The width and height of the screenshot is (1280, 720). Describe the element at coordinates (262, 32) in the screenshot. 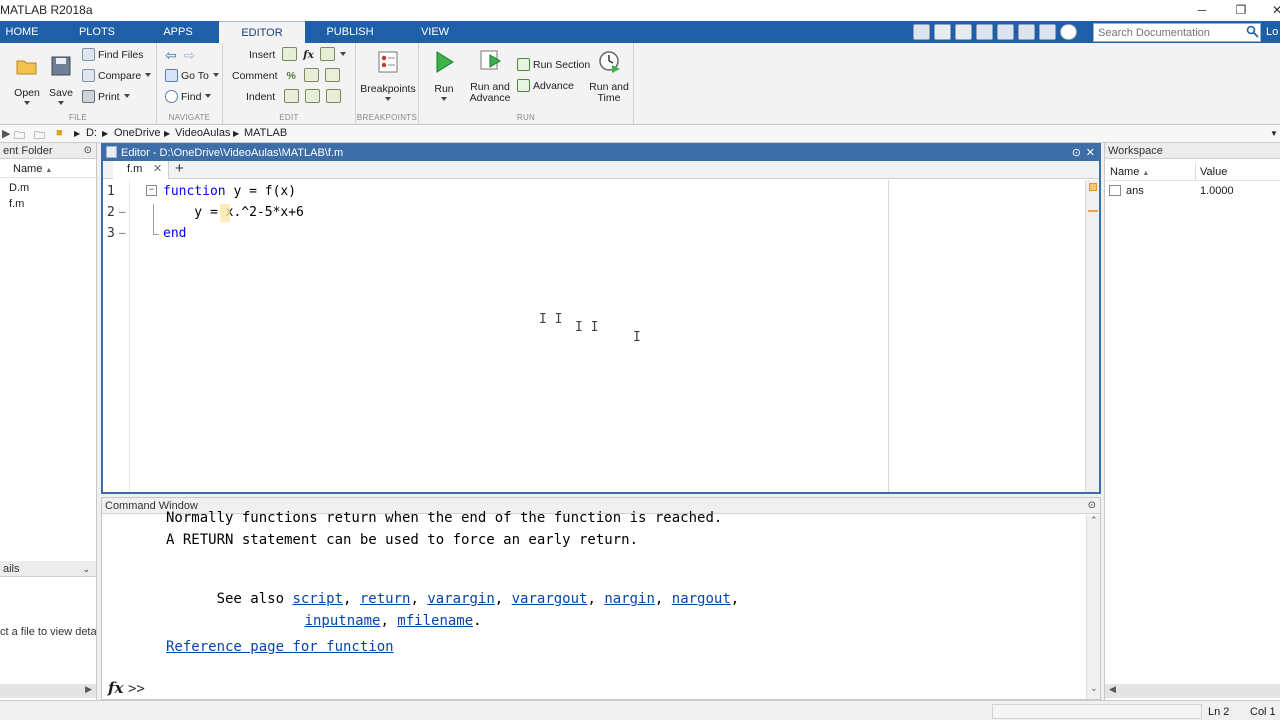

I see `tab-editor: EDITOR` at that location.